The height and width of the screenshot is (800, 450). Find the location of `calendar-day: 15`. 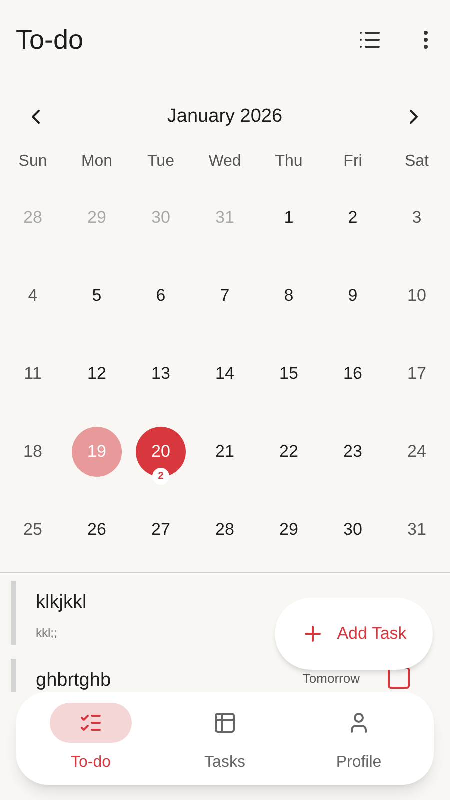

calendar-day: 15 is located at coordinates (289, 374).